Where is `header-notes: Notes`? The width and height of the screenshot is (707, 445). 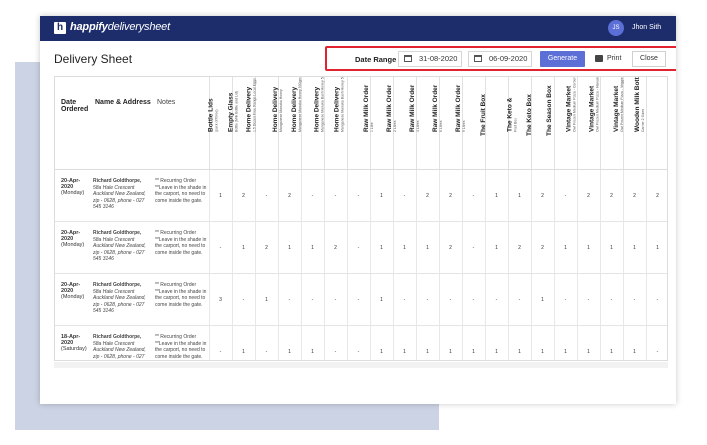
header-notes: Notes is located at coordinates (180, 123).